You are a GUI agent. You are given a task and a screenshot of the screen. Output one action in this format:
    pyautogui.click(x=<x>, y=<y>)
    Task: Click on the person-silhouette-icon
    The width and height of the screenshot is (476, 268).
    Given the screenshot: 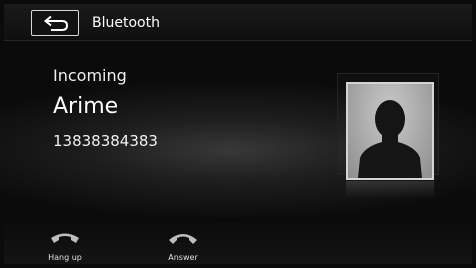 What is the action you would take?
    pyautogui.click(x=390, y=139)
    